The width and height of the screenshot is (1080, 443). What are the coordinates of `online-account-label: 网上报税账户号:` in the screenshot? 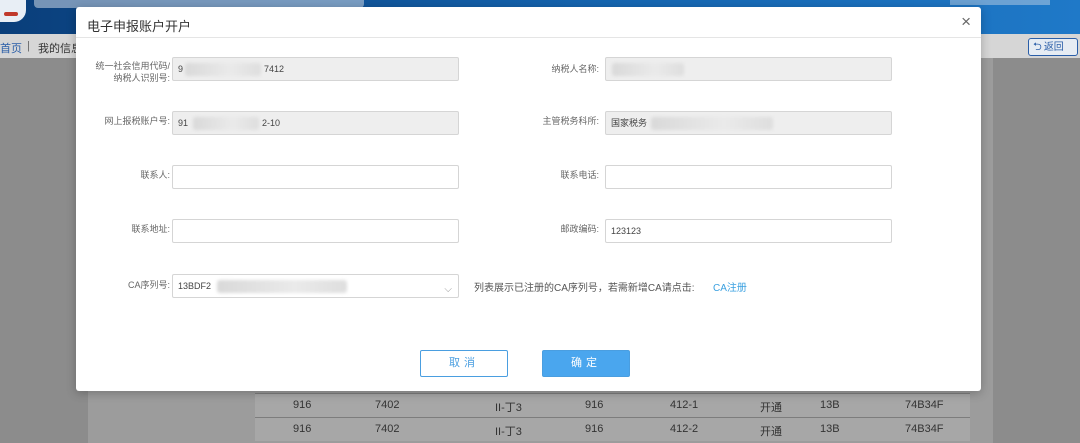 It's located at (137, 121).